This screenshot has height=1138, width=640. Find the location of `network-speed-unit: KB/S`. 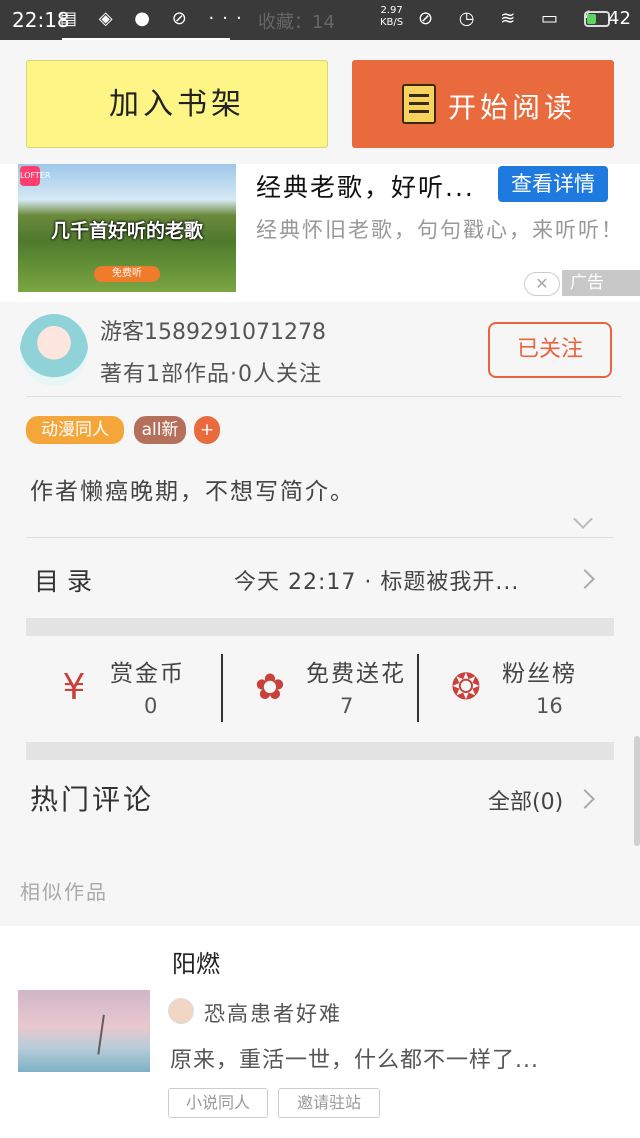

network-speed-unit: KB/S is located at coordinates (392, 22).